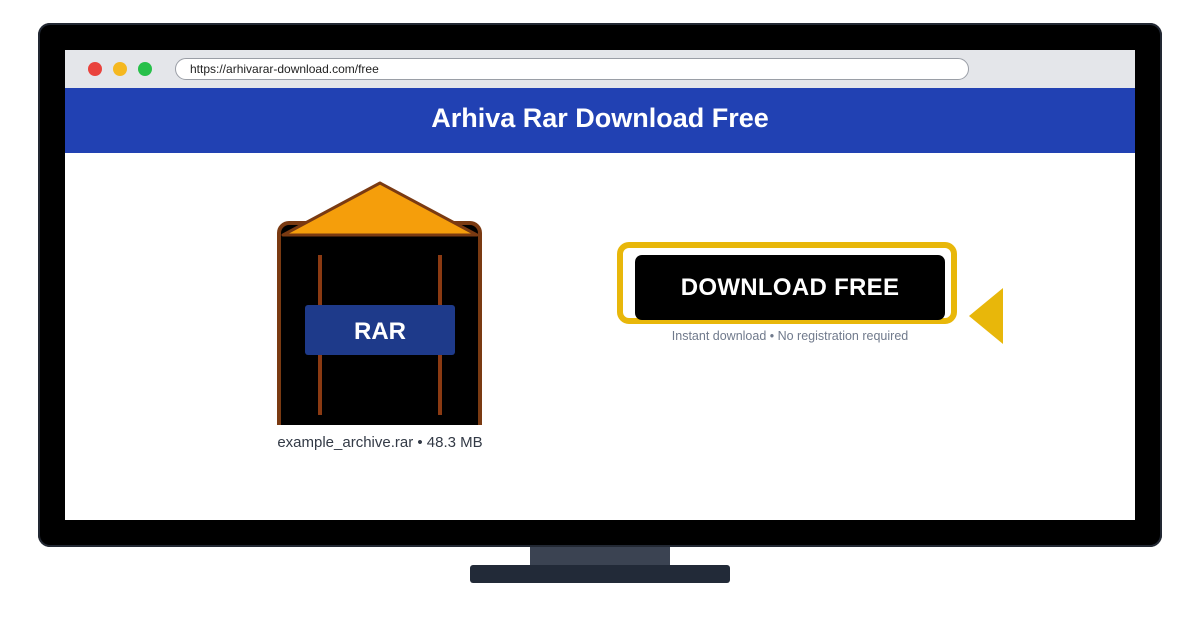  Describe the element at coordinates (145, 69) in the screenshot. I see `maximize-window-button` at that location.